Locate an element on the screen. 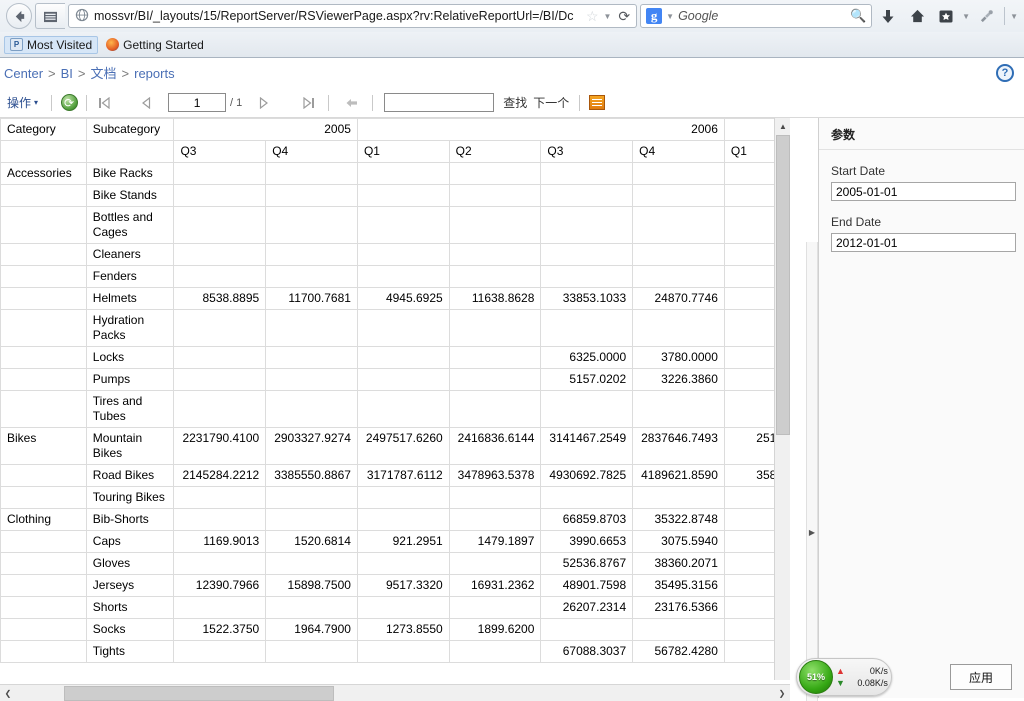  cell-subcategory: Bike Stands is located at coordinates (130, 195).